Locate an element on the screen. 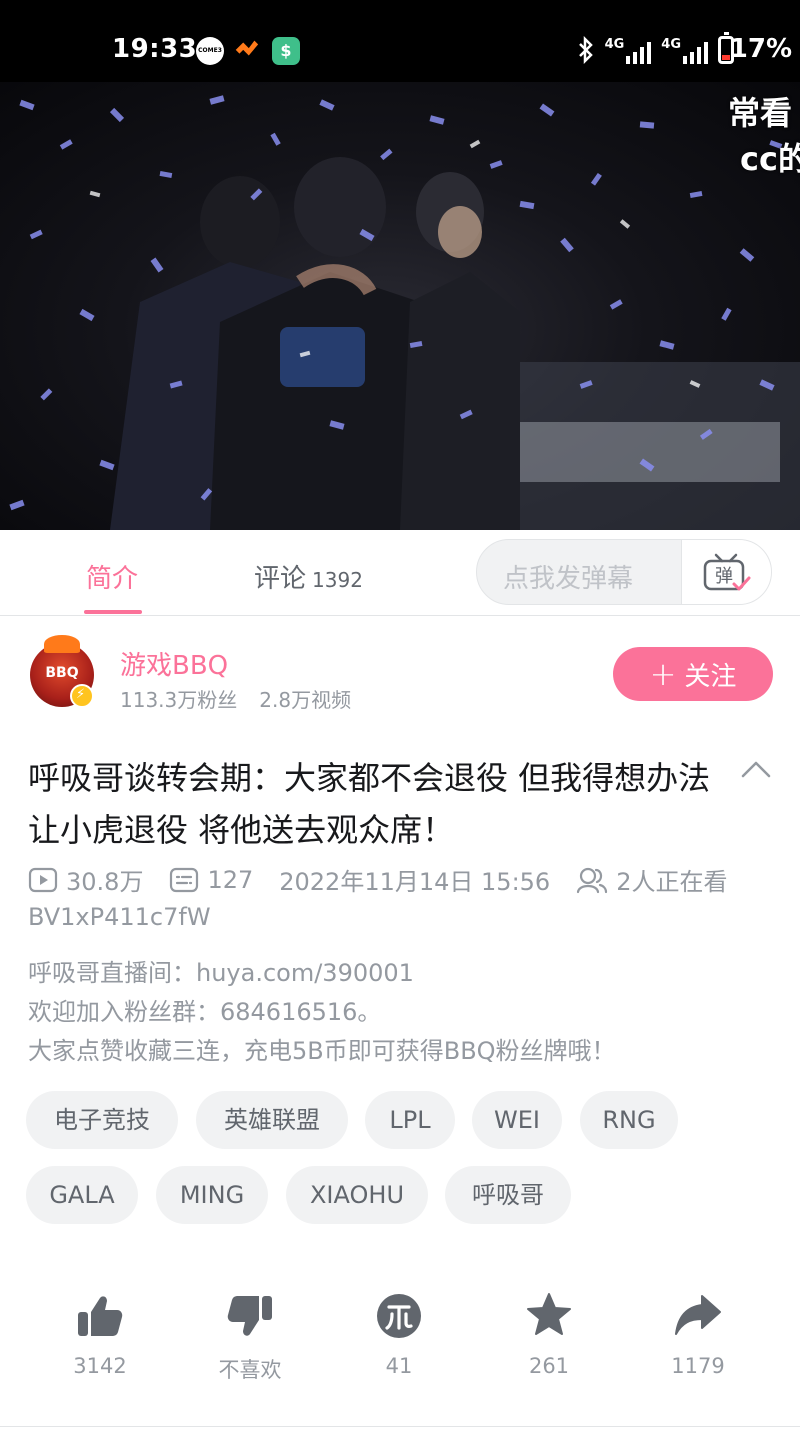  chevron-up-icon is located at coordinates (756, 769).